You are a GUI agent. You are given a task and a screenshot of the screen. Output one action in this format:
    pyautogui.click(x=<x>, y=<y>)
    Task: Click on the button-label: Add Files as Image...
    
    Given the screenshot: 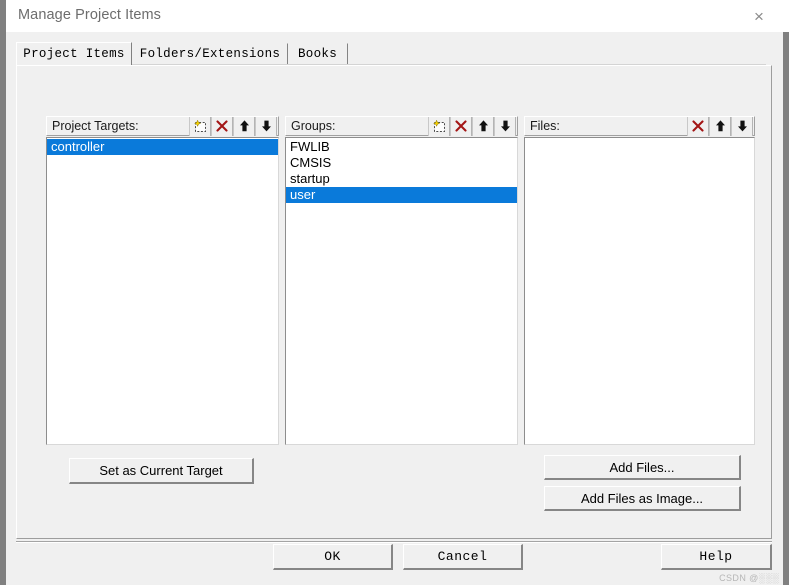 What is the action you would take?
    pyautogui.click(x=642, y=498)
    